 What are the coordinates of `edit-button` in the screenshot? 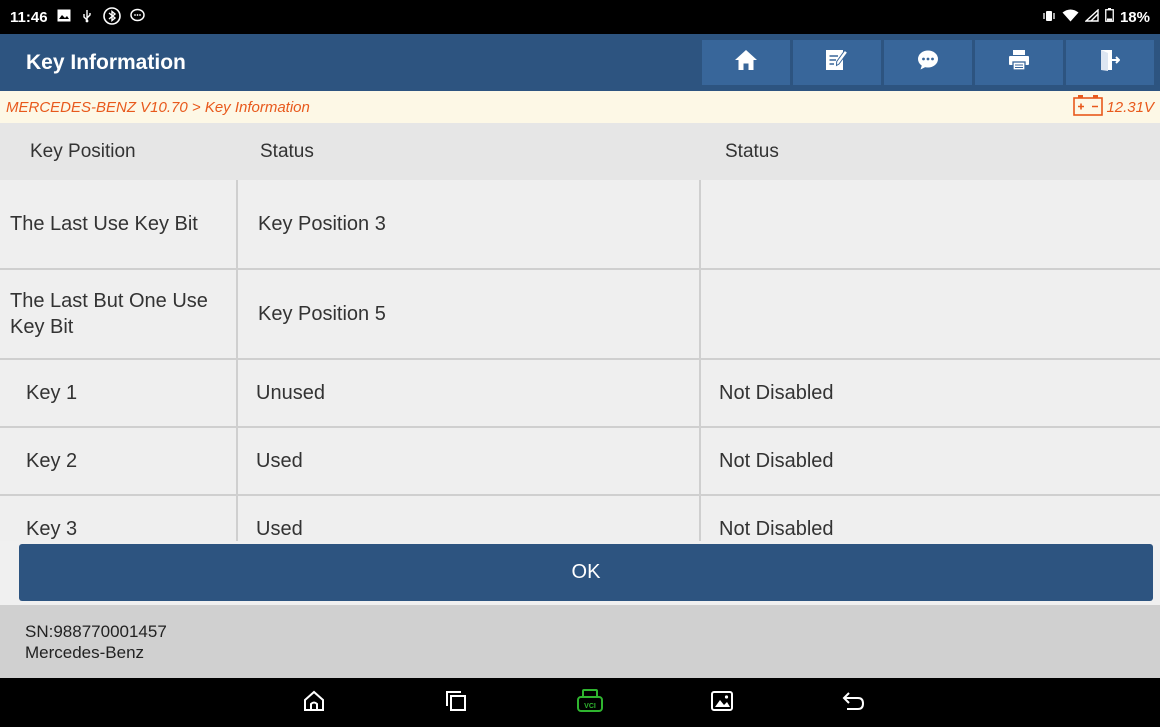 It's located at (837, 62).